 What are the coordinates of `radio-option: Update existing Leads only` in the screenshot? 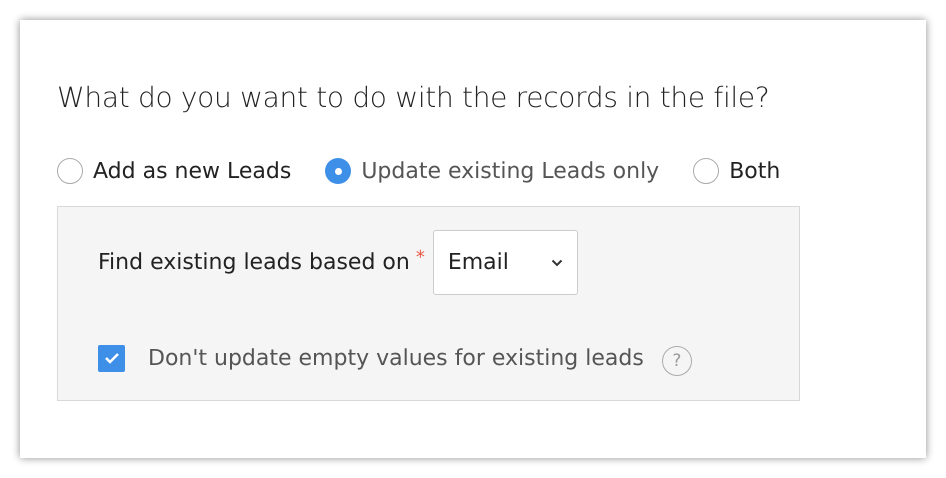 It's located at (492, 171).